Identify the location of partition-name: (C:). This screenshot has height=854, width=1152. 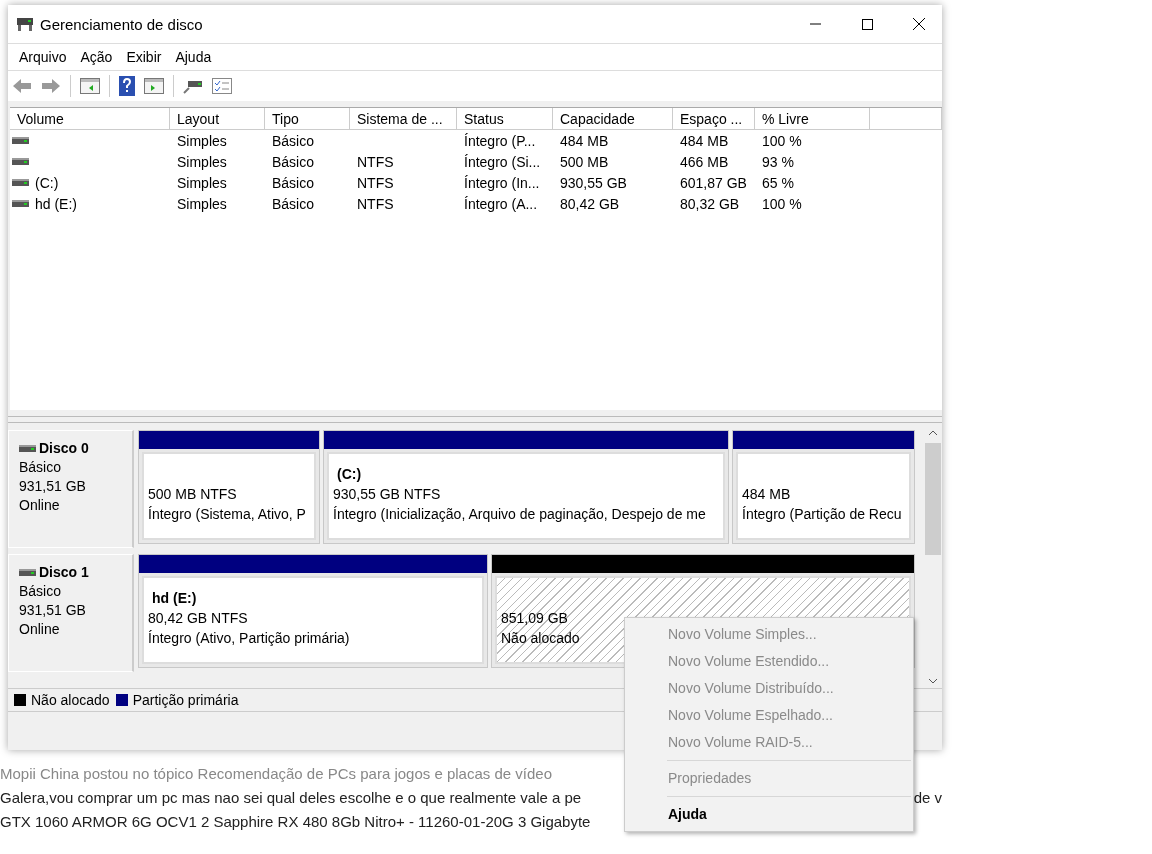
(349, 474).